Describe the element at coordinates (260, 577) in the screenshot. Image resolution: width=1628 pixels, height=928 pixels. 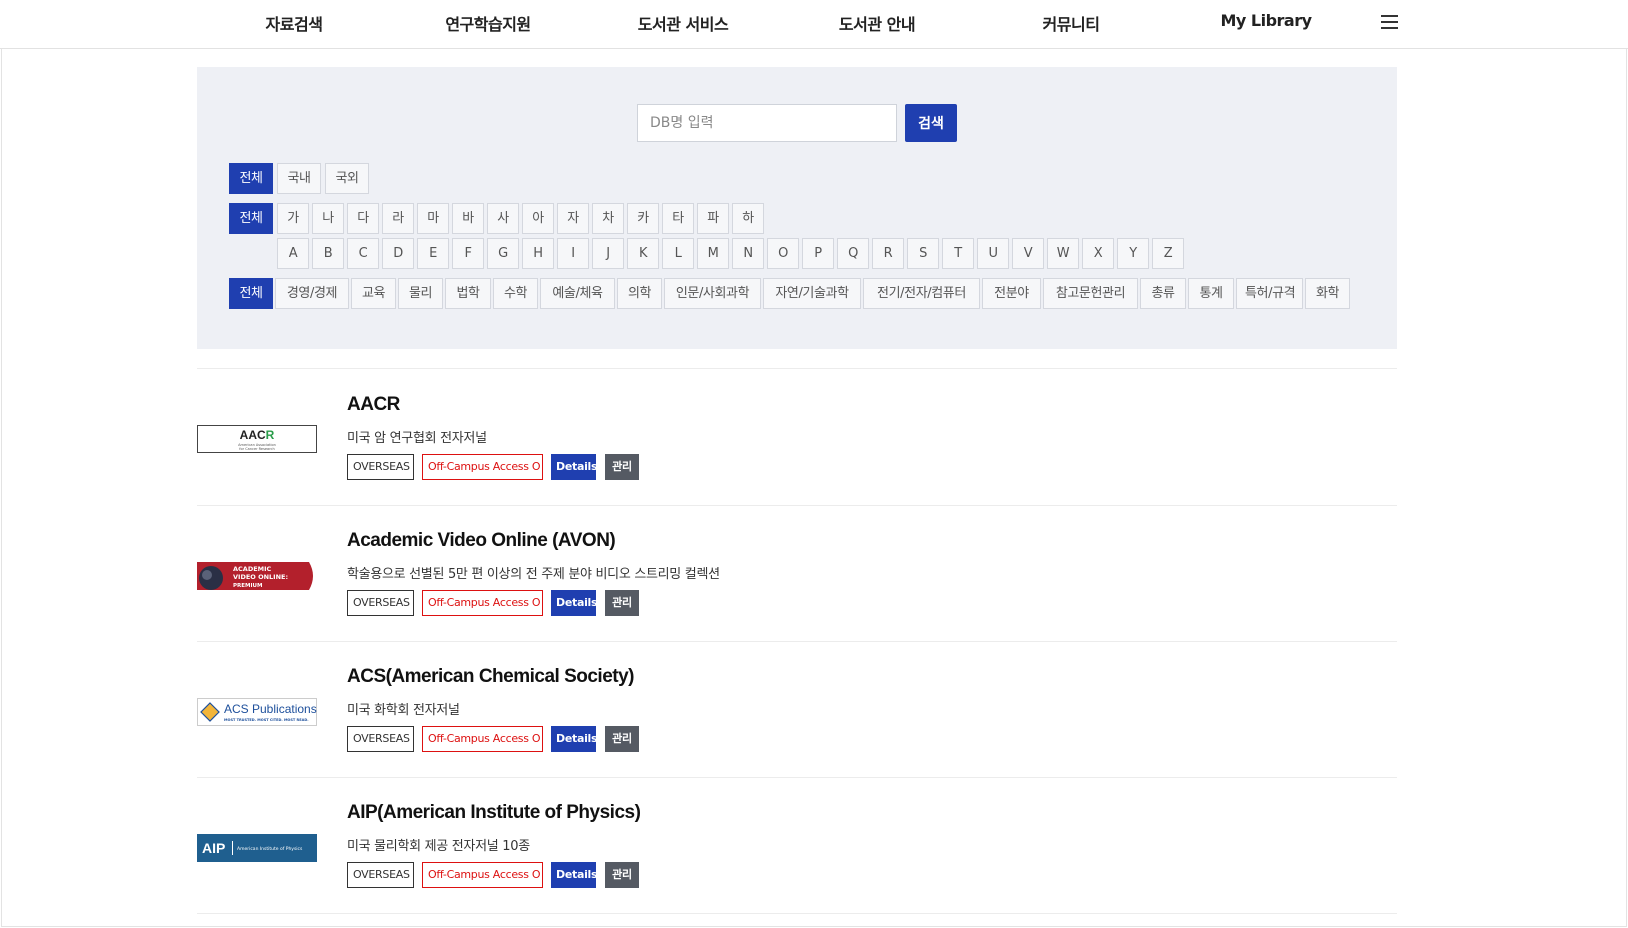
I see `svg-text: VIDEO ONLINE:` at that location.